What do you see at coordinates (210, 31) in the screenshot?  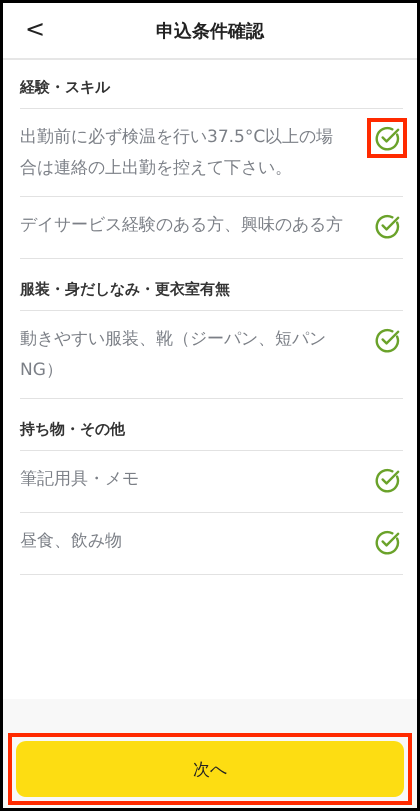 I see `page-title: 申込条件確認` at bounding box center [210, 31].